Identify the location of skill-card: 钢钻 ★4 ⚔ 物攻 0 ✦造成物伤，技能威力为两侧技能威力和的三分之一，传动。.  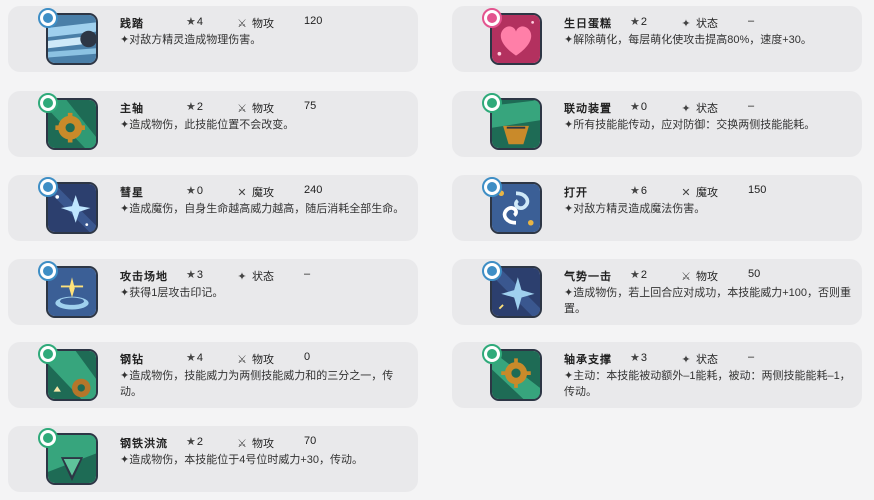
(213, 375).